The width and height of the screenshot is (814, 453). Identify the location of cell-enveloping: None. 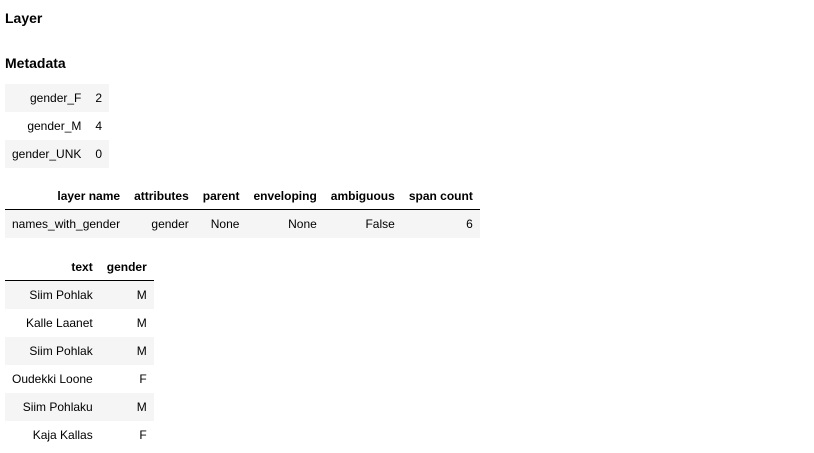
(285, 223).